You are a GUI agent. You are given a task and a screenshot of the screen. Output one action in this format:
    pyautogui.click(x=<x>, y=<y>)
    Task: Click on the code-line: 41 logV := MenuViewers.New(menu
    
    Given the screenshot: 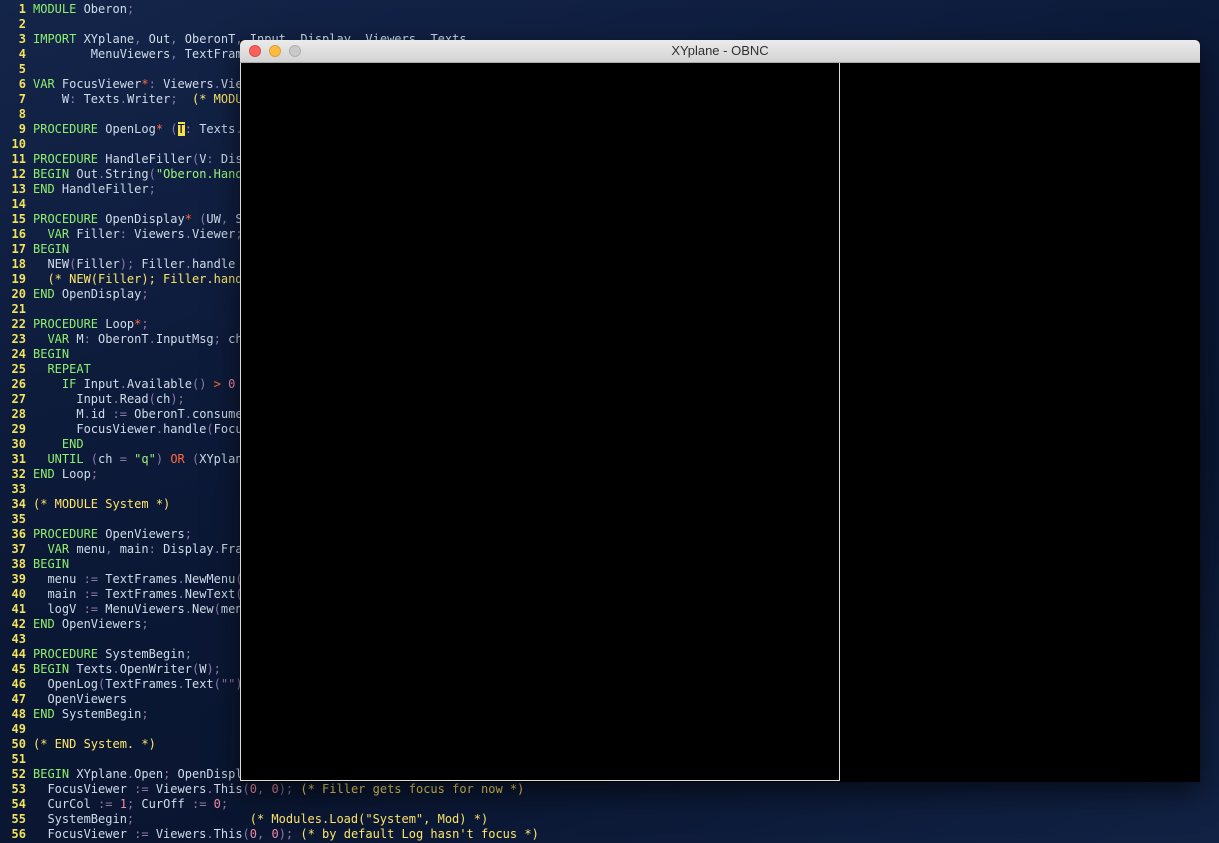 What is the action you would take?
    pyautogui.click(x=125, y=609)
    